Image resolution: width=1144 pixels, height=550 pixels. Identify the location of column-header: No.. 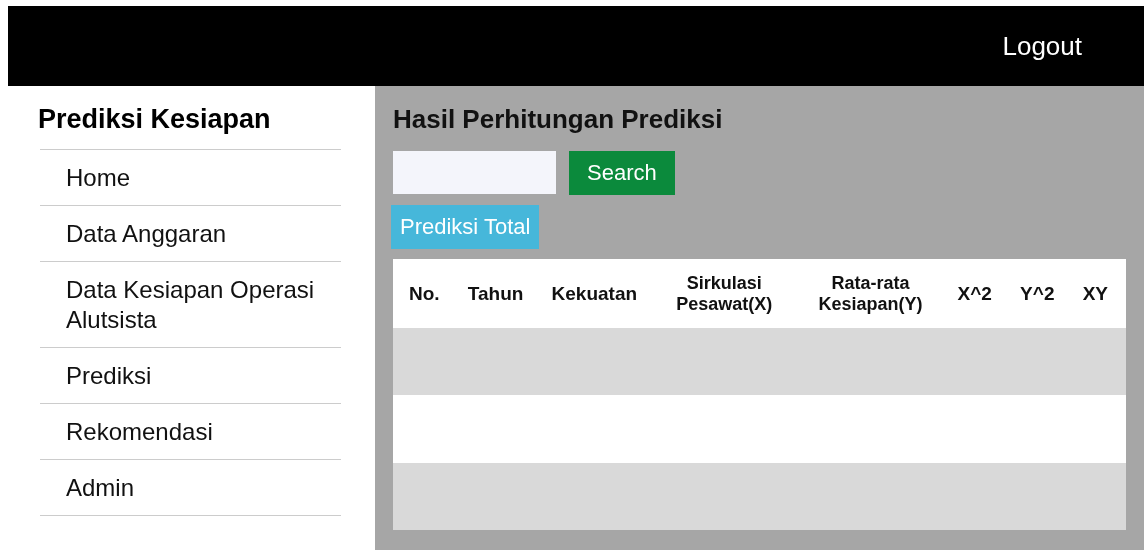
(424, 293).